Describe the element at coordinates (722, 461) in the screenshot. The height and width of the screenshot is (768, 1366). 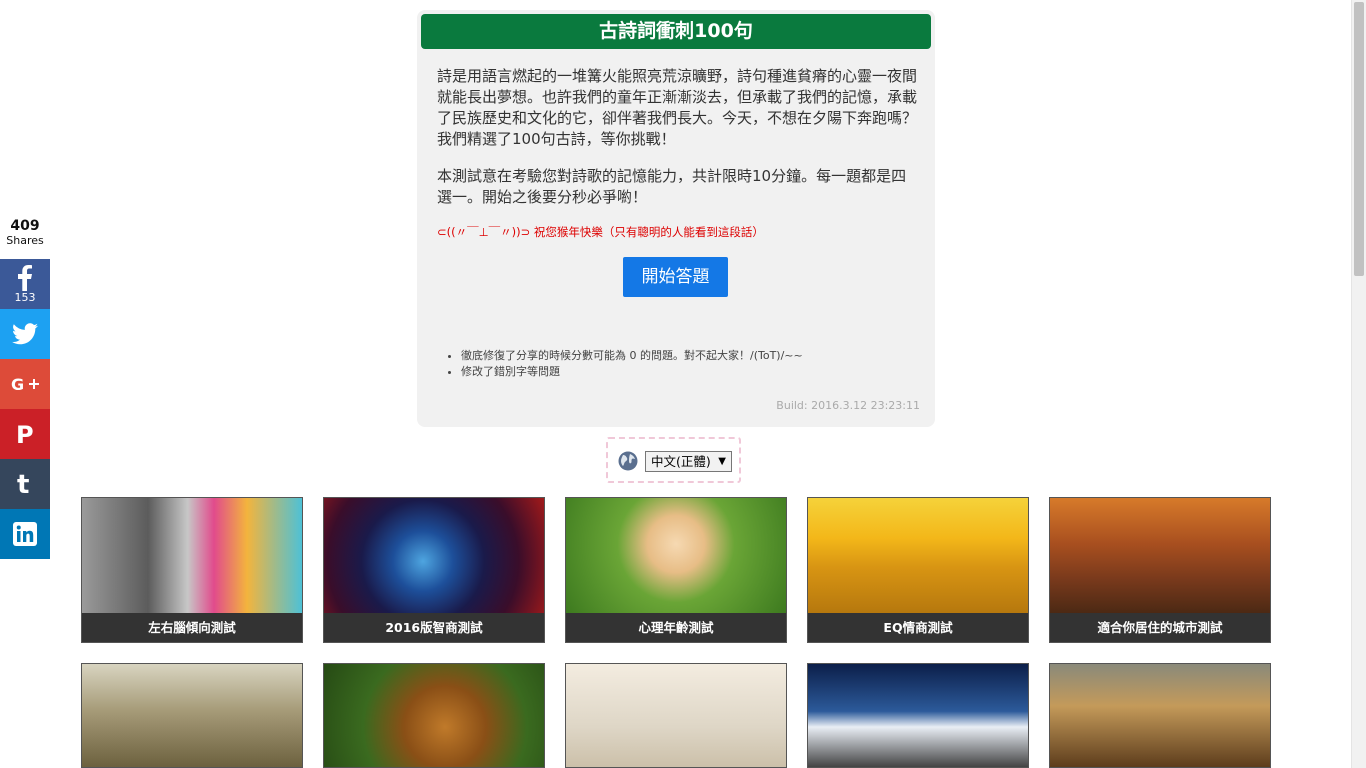
I see `dropdown-arrow-icon: ▼` at that location.